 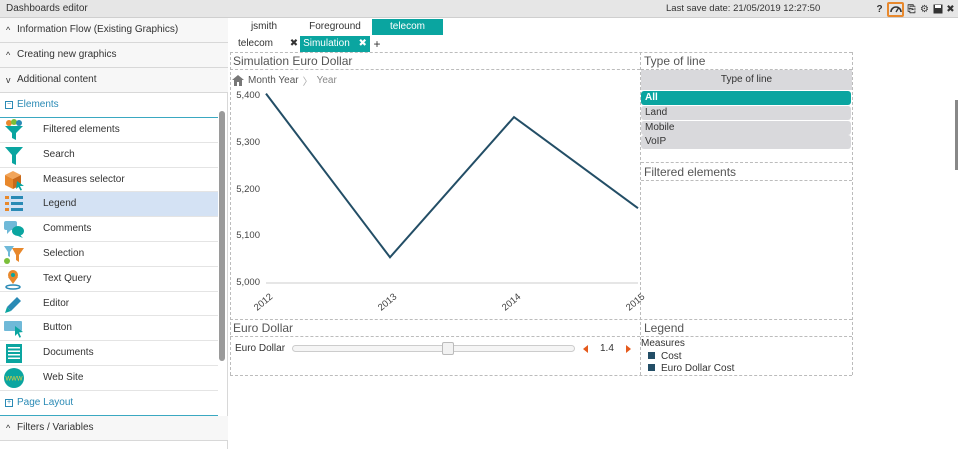 What do you see at coordinates (671, 356) in the screenshot?
I see `legend-label: Cost` at bounding box center [671, 356].